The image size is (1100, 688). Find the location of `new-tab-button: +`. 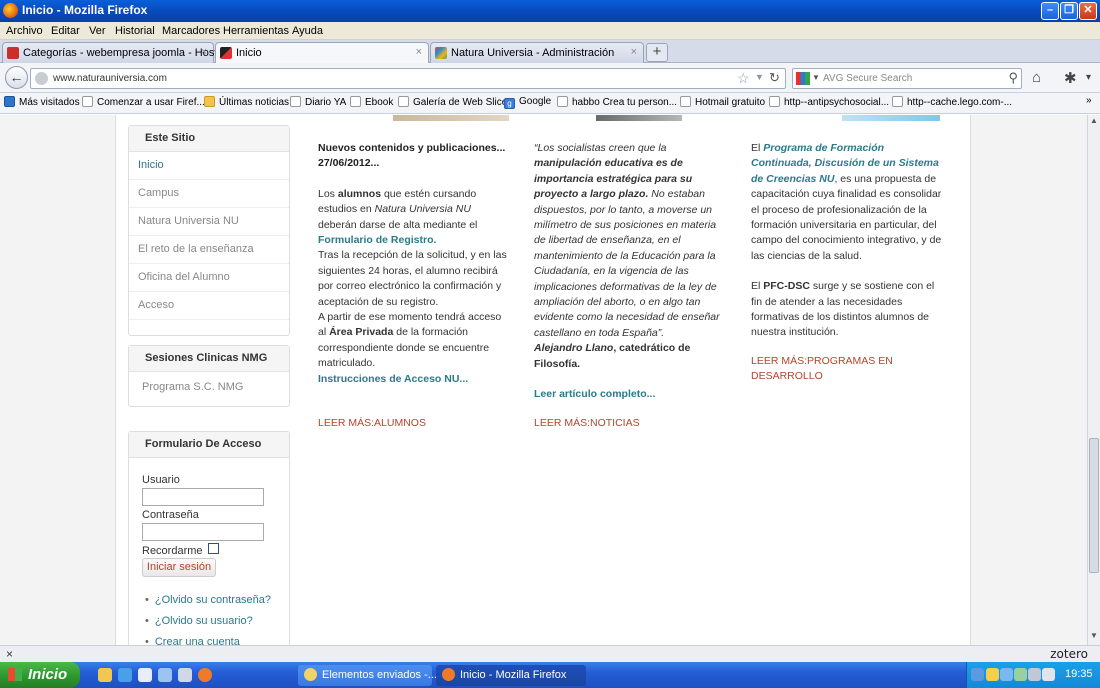

new-tab-button: + is located at coordinates (657, 52).